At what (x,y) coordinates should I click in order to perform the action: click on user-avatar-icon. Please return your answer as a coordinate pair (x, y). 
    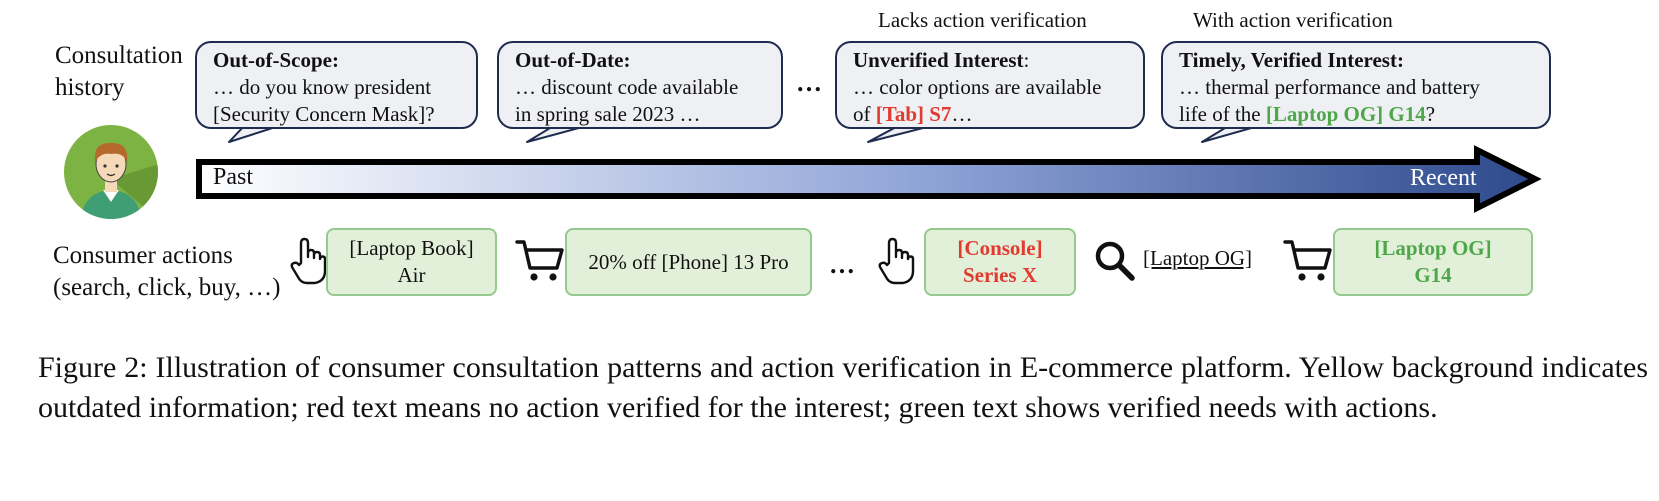
    Looking at the image, I should click on (111, 172).